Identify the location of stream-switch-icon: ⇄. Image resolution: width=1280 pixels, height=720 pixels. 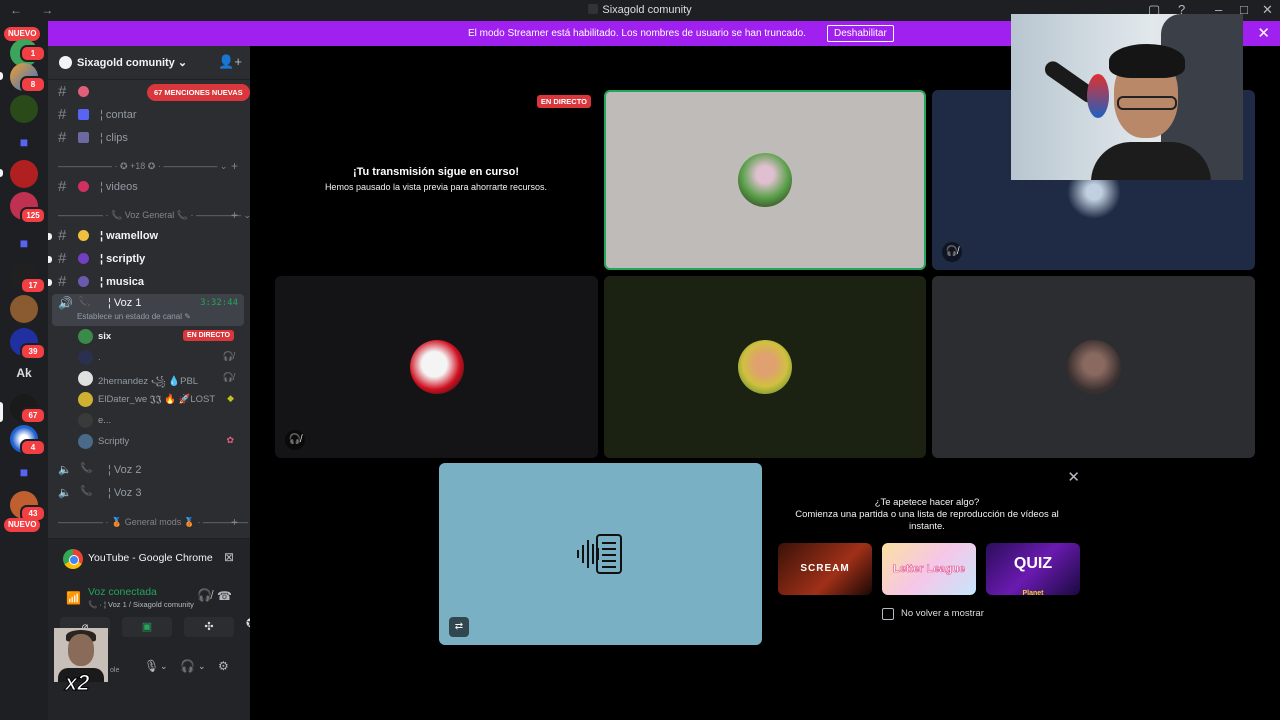
(459, 627).